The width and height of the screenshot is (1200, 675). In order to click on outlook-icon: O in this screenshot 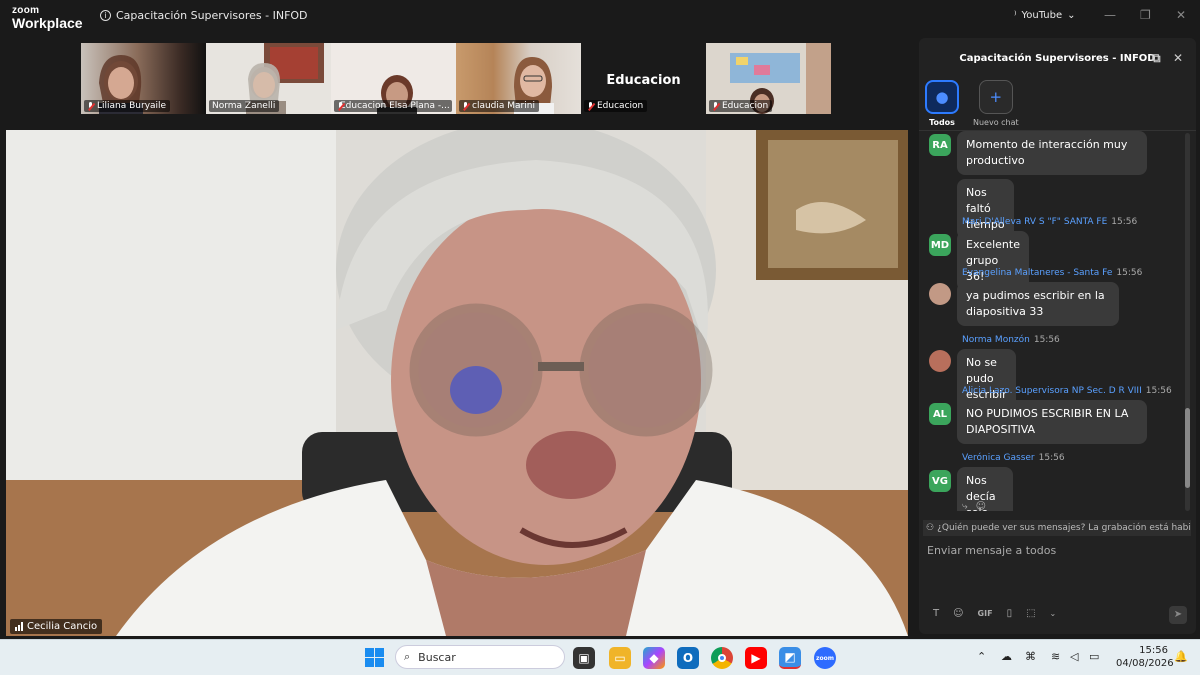, I will do `click(688, 658)`.